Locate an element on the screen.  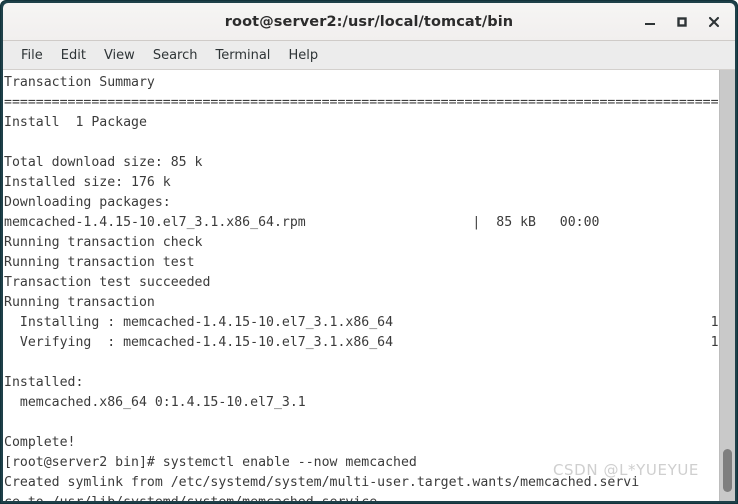
terminal-scrollbar is located at coordinates (727, 285).